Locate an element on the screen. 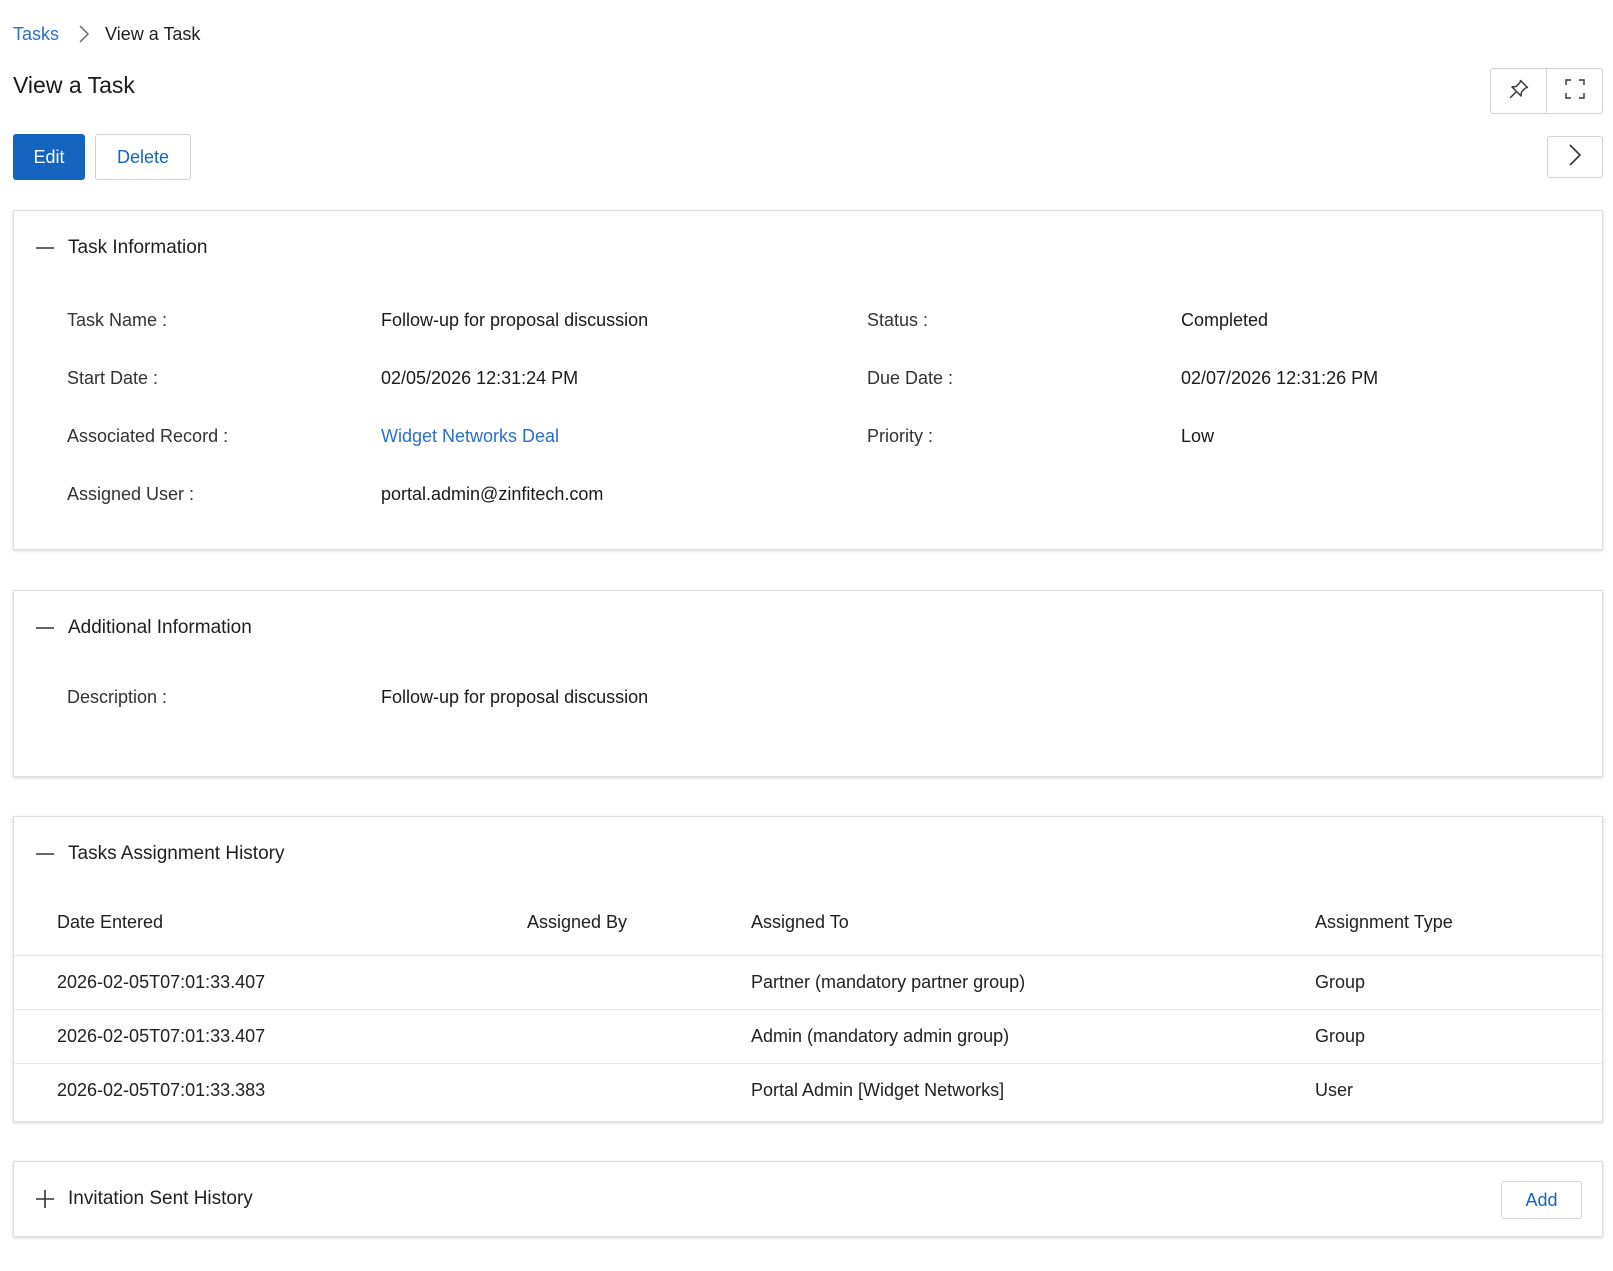  associated-record-link: Widget Networks Deal is located at coordinates (470, 436).